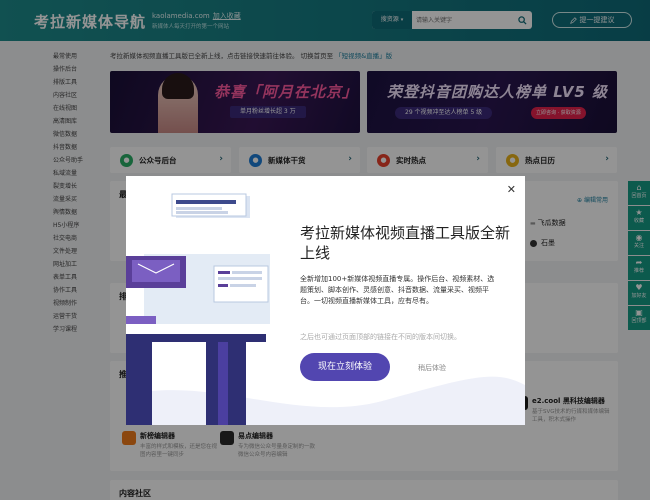 This screenshot has height=500, width=650. Describe the element at coordinates (345, 367) in the screenshot. I see `try-now-button: 现在立刻体验` at that location.